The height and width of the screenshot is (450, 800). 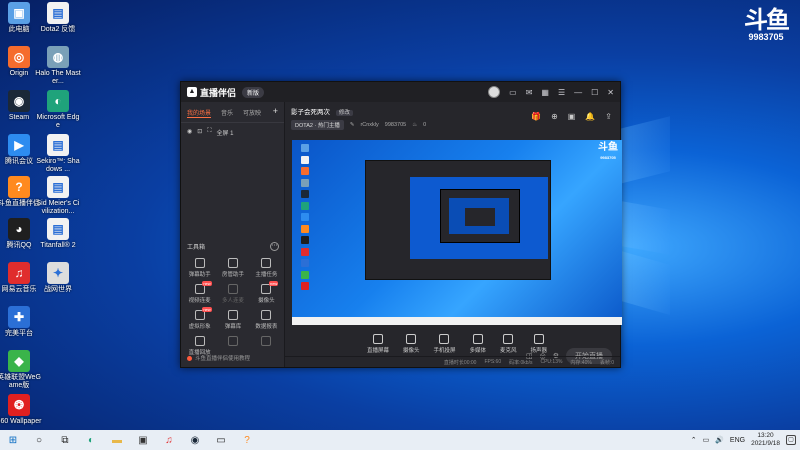 I want to click on tool-item: new 虚拟形象, so click(x=199, y=318).